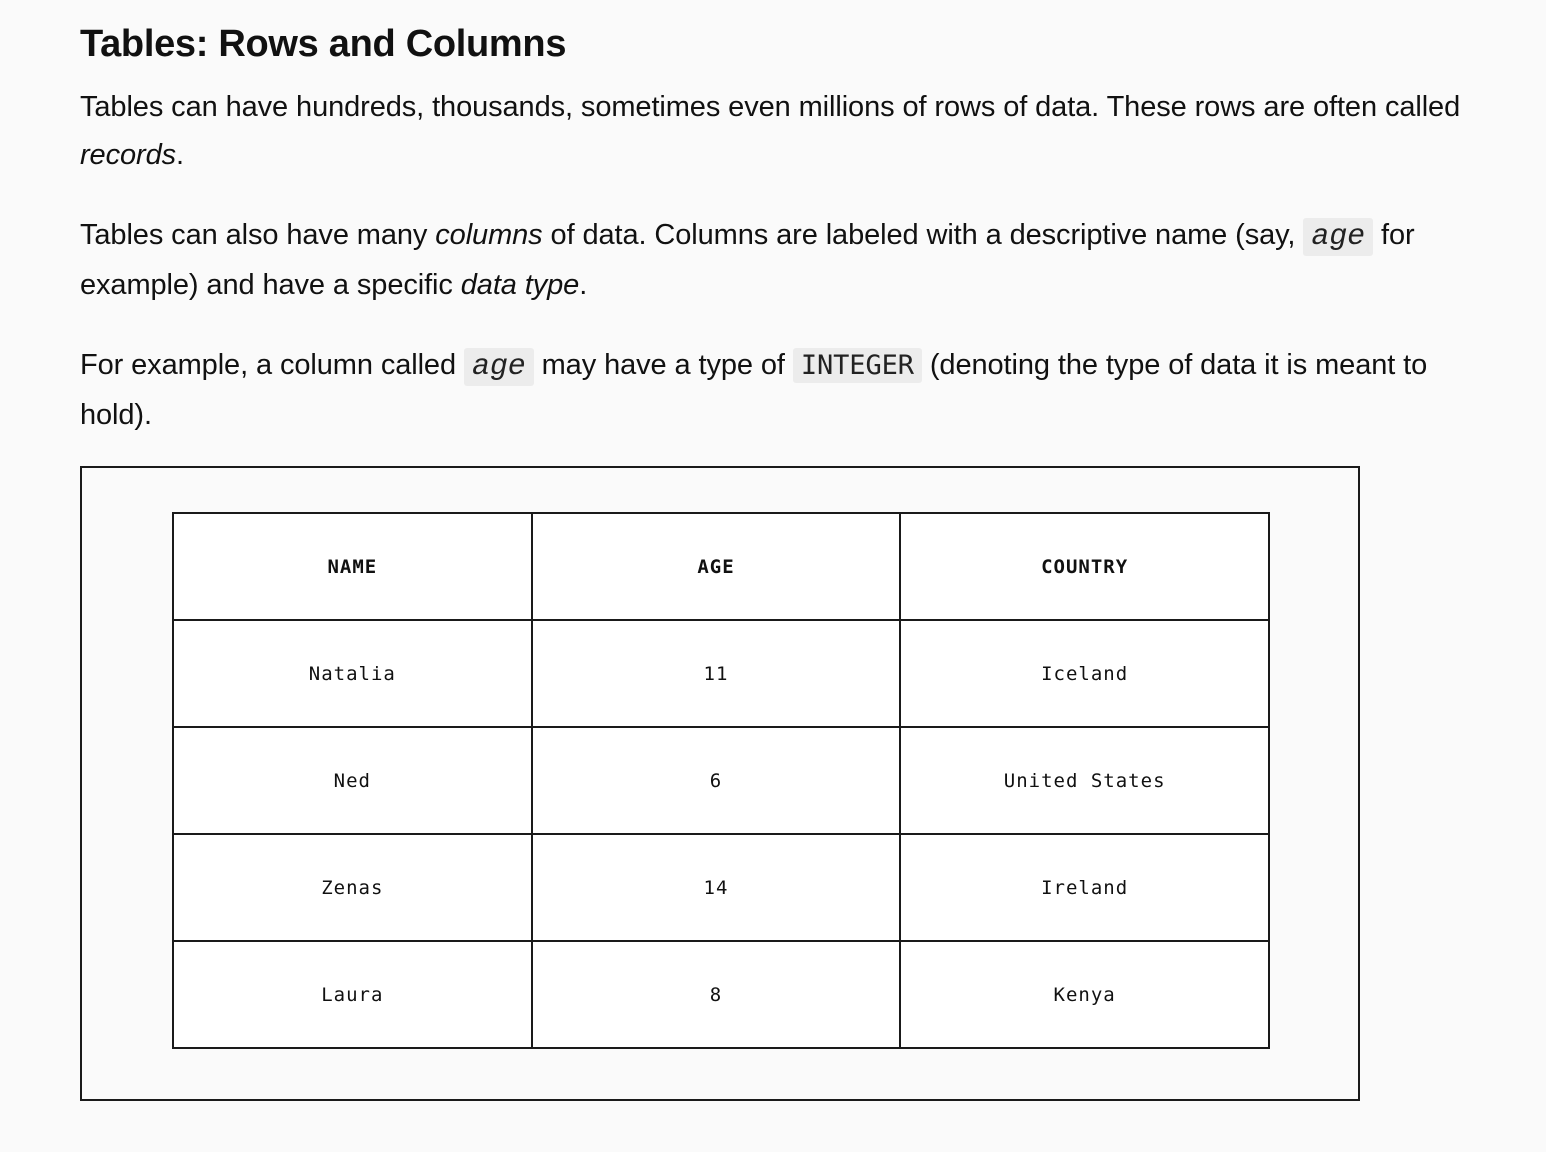 The height and width of the screenshot is (1152, 1546). What do you see at coordinates (716, 673) in the screenshot?
I see `table-cell-age: 11` at bounding box center [716, 673].